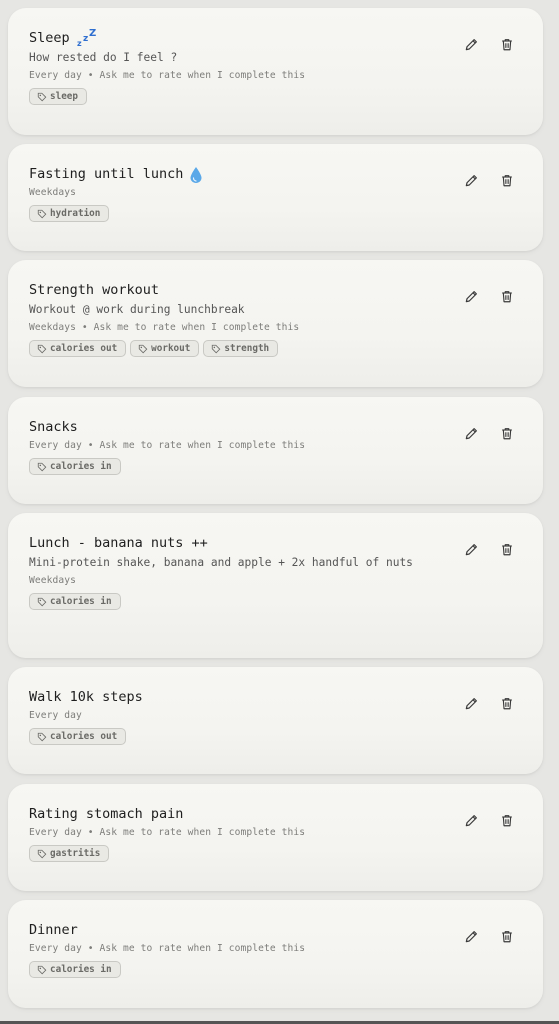 The width and height of the screenshot is (559, 1024). What do you see at coordinates (49, 38) in the screenshot?
I see `habit-title: Sleep` at bounding box center [49, 38].